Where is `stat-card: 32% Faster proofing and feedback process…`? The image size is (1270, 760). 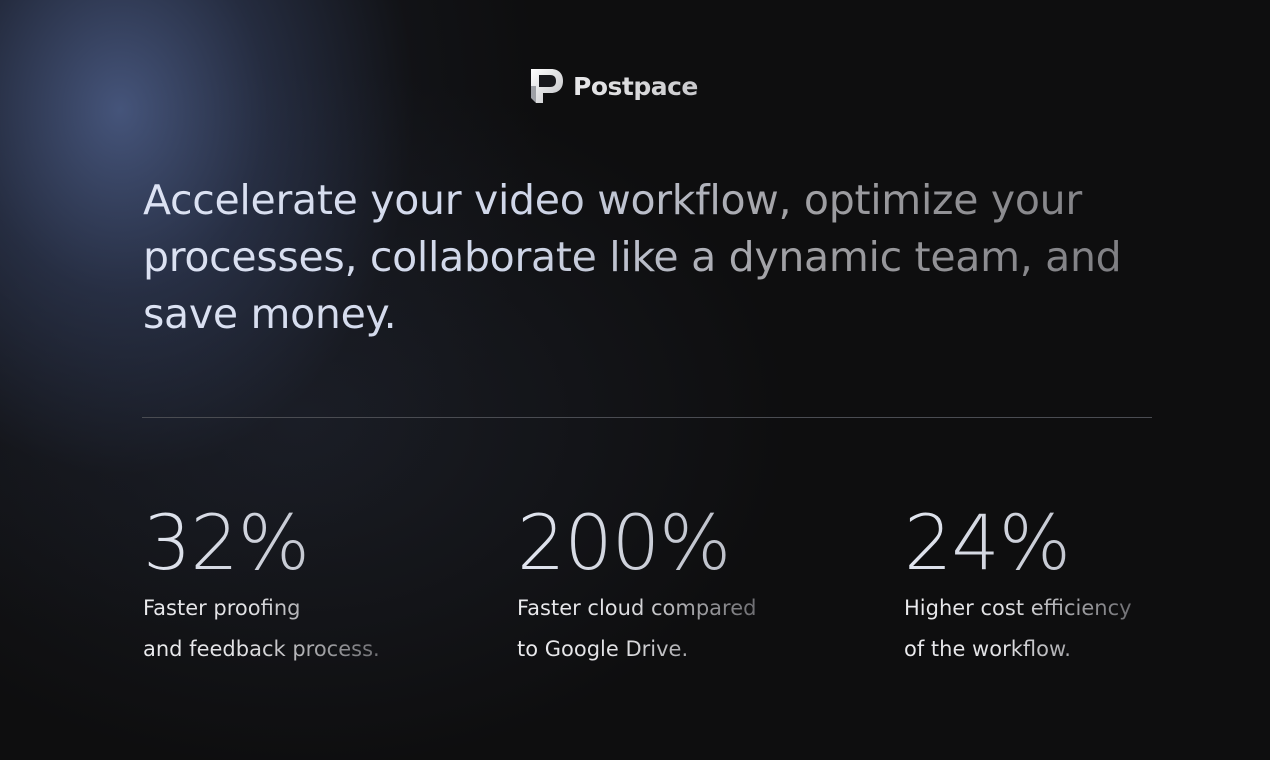 stat-card: 32% Faster proofing and feedback process… is located at coordinates (261, 584).